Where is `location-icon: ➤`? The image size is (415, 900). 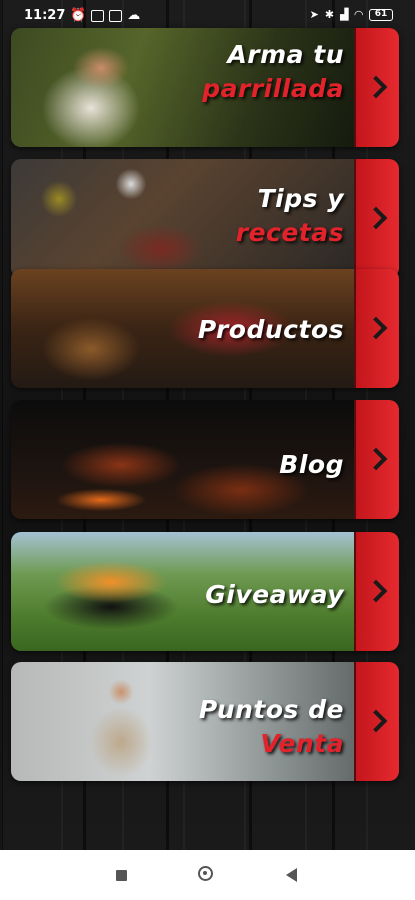
location-icon: ➤ is located at coordinates (314, 14).